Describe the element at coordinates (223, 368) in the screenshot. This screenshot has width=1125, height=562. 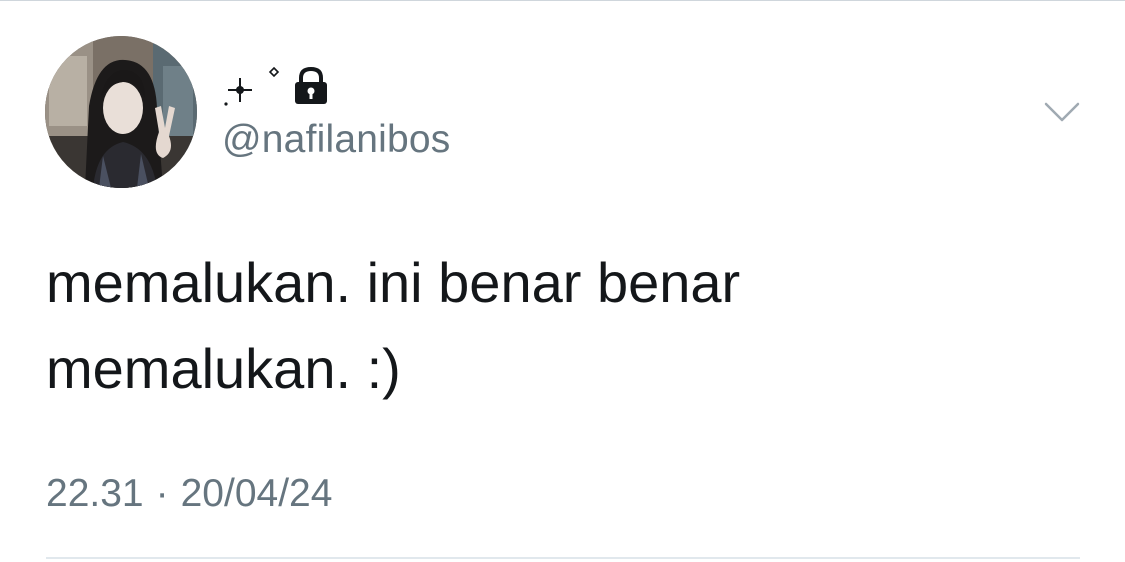
I see `tweet-text-line: memalukan. :)` at that location.